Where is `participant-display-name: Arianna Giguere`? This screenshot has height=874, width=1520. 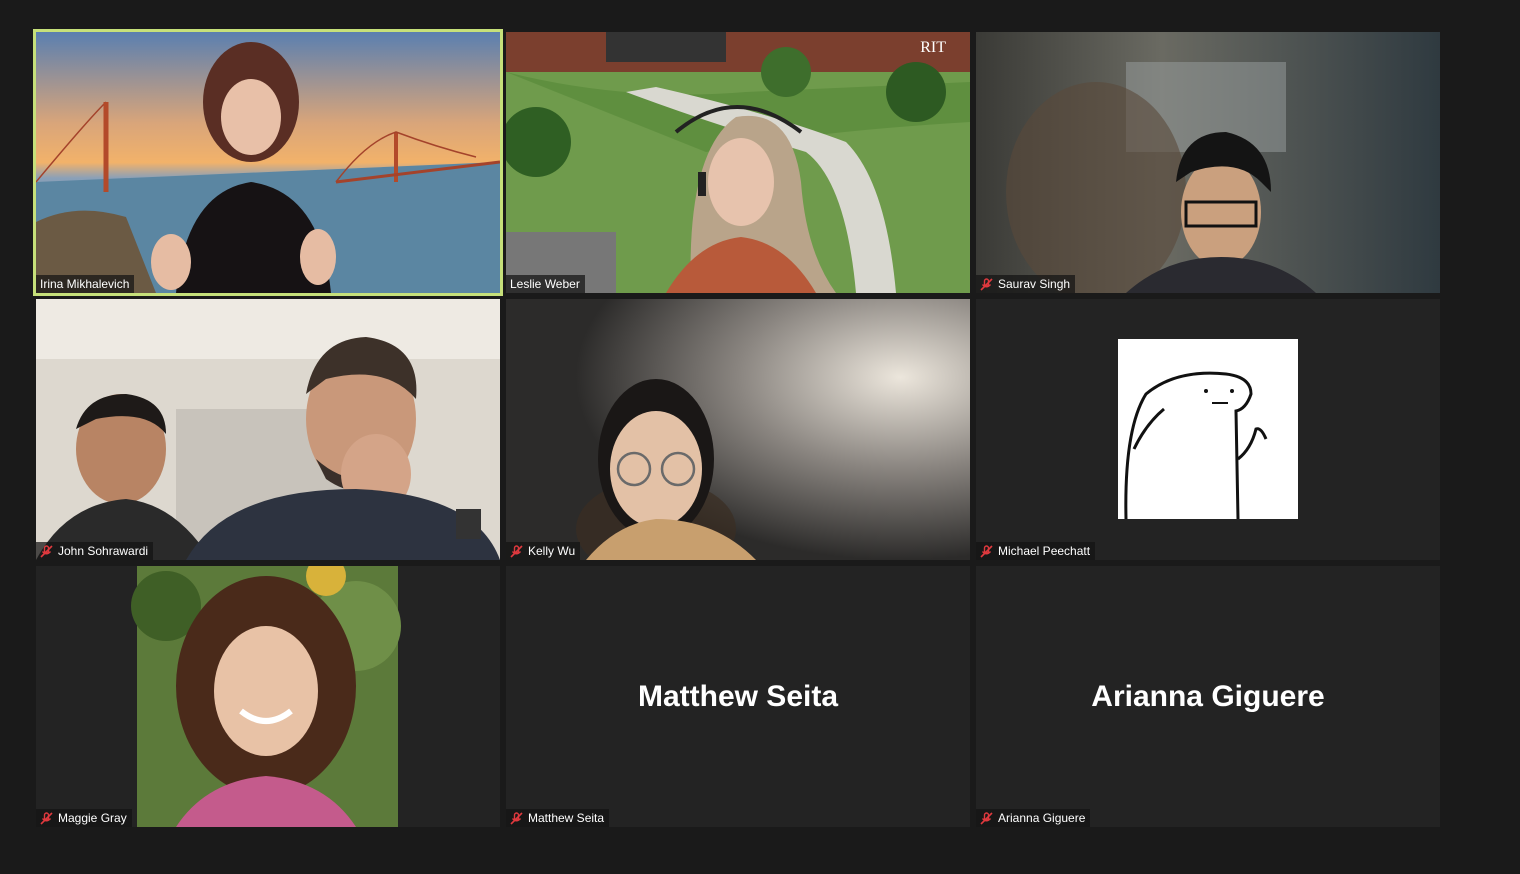 participant-display-name: Arianna Giguere is located at coordinates (1208, 696).